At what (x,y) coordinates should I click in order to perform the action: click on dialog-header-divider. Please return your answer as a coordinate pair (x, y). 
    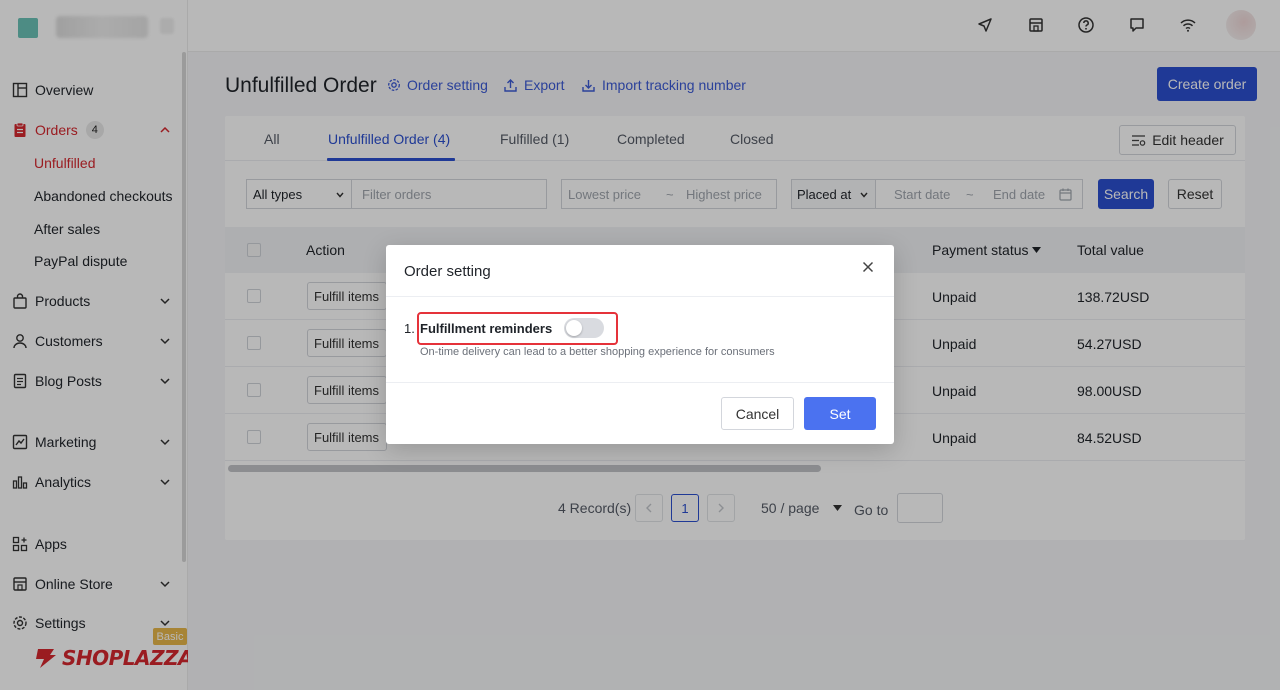
    Looking at the image, I should click on (640, 296).